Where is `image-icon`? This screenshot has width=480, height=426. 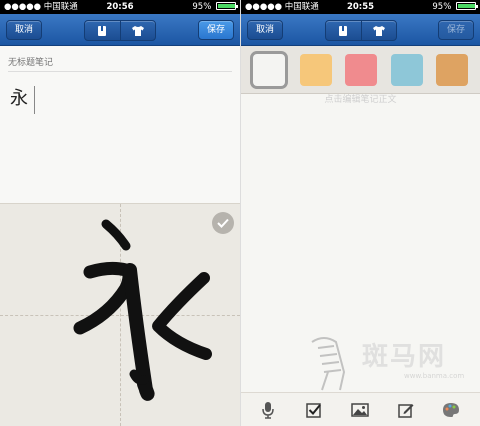 image-icon is located at coordinates (360, 410).